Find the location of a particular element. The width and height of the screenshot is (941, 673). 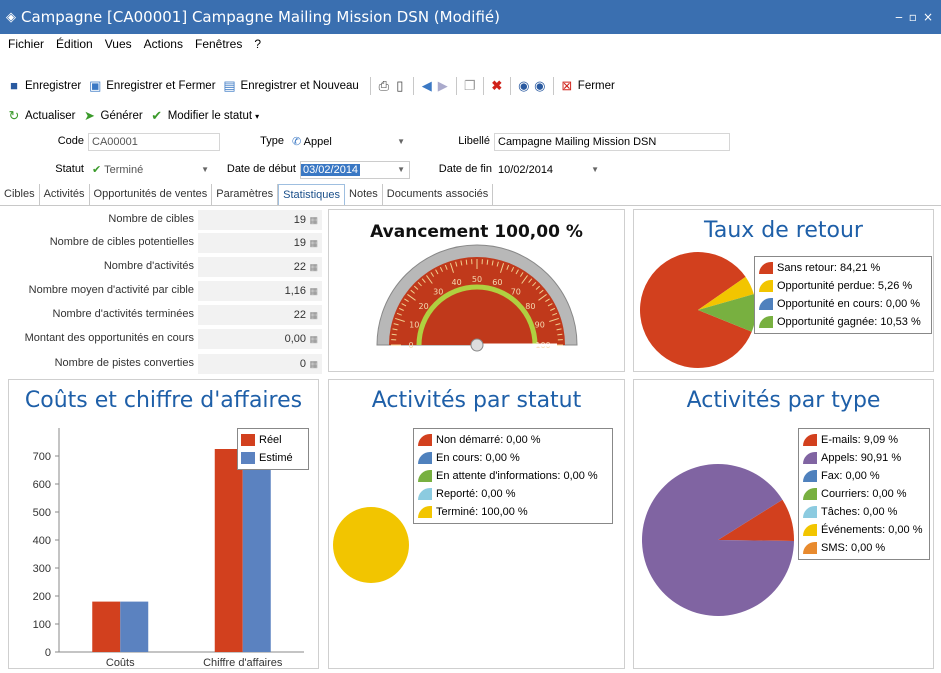

legend-item: Fax: 0,00 % is located at coordinates (864, 476).